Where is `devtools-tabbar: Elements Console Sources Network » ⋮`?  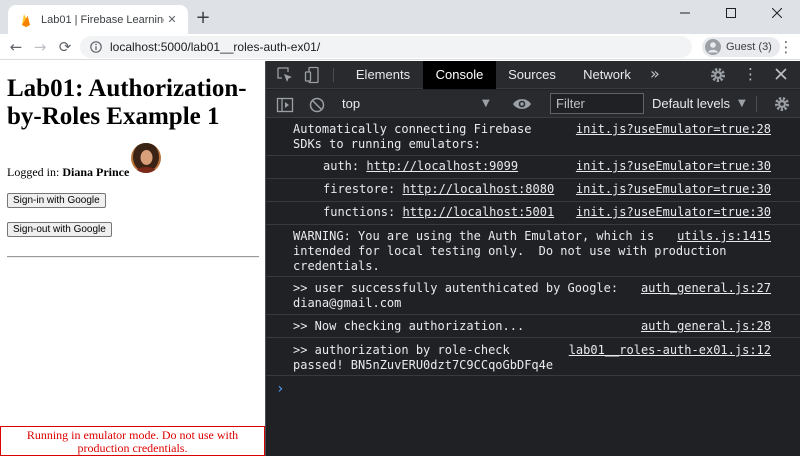 devtools-tabbar: Elements Console Sources Network » ⋮ is located at coordinates (533, 75).